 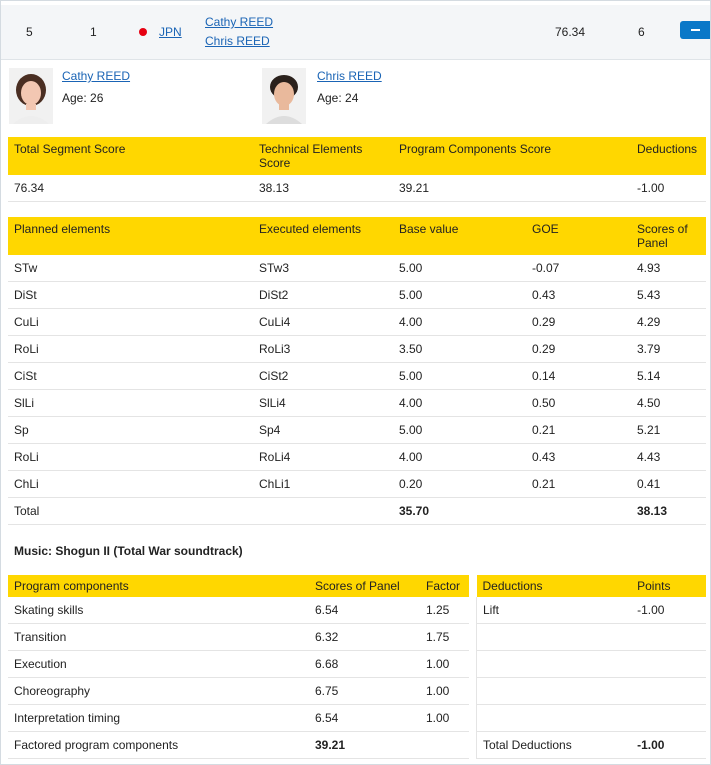 I want to click on executed-element: RoLi3, so click(x=323, y=349).